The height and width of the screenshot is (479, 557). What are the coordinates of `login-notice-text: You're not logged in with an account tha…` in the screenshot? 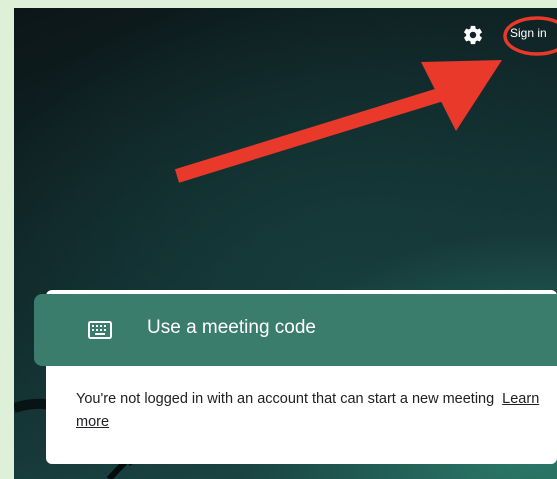 It's located at (311, 411).